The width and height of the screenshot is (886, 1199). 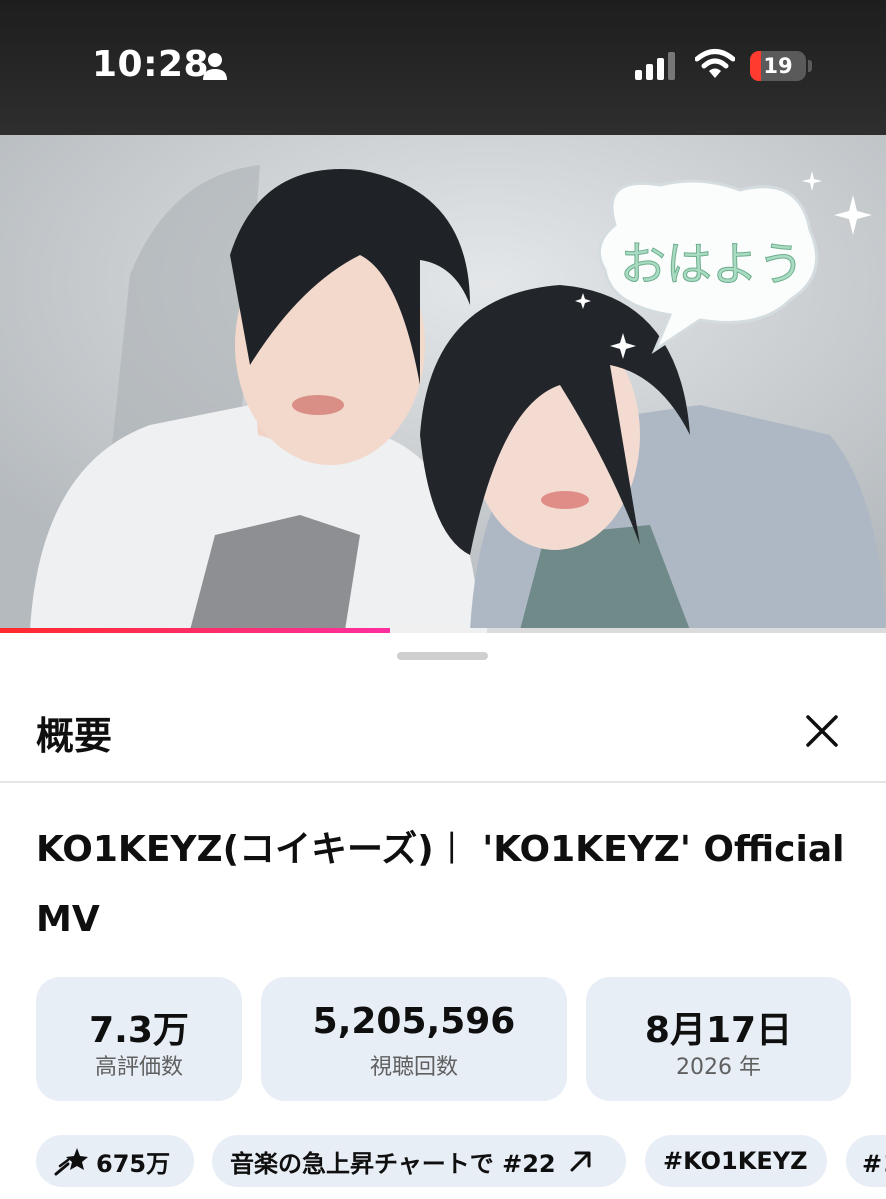 I want to click on chip-label: #KO1KEYZ, so click(x=735, y=1161).